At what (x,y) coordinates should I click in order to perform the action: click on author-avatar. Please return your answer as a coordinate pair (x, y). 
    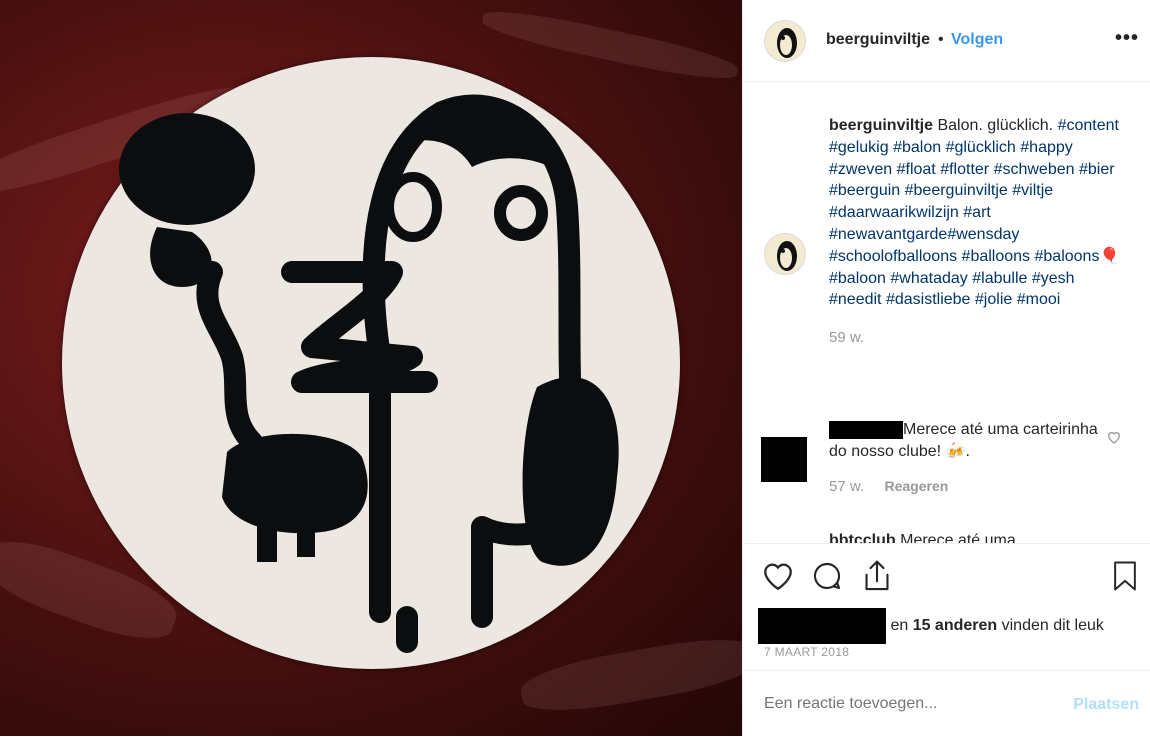
    Looking at the image, I should click on (785, 41).